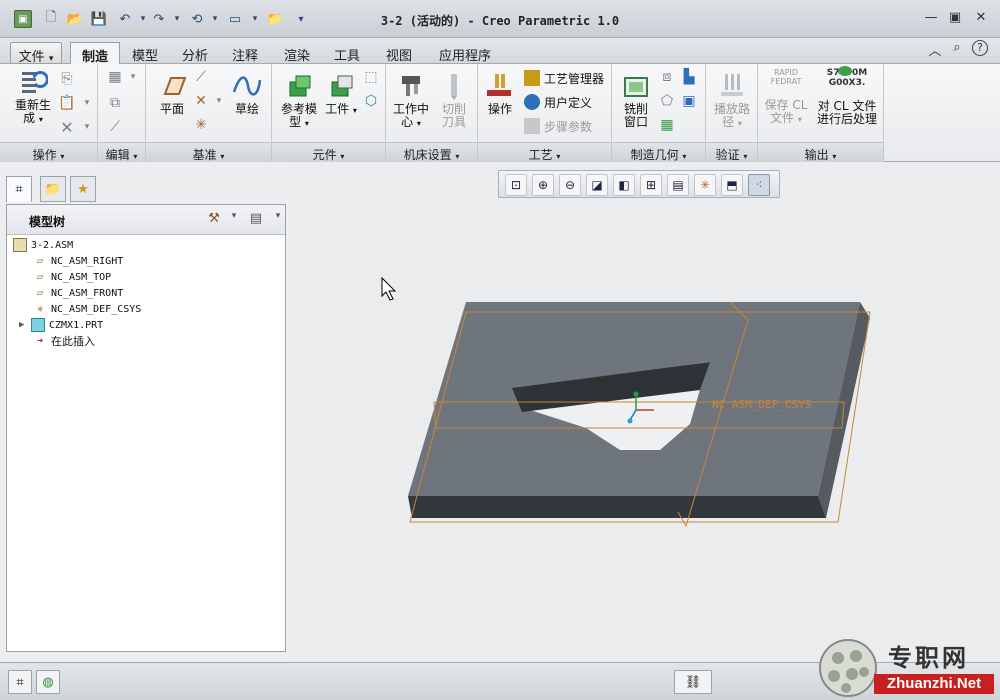 Image resolution: width=1000 pixels, height=700 pixels. Describe the element at coordinates (234, 220) in the screenshot. I see `tree-tools-dropdown-icon: ▾` at that location.